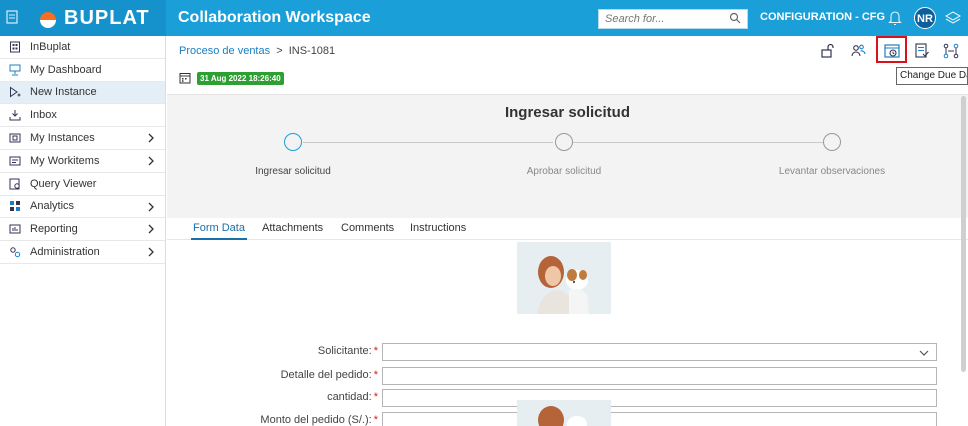  Describe the element at coordinates (293, 171) in the screenshot. I see `step-label: Ingresar solicitud` at that location.